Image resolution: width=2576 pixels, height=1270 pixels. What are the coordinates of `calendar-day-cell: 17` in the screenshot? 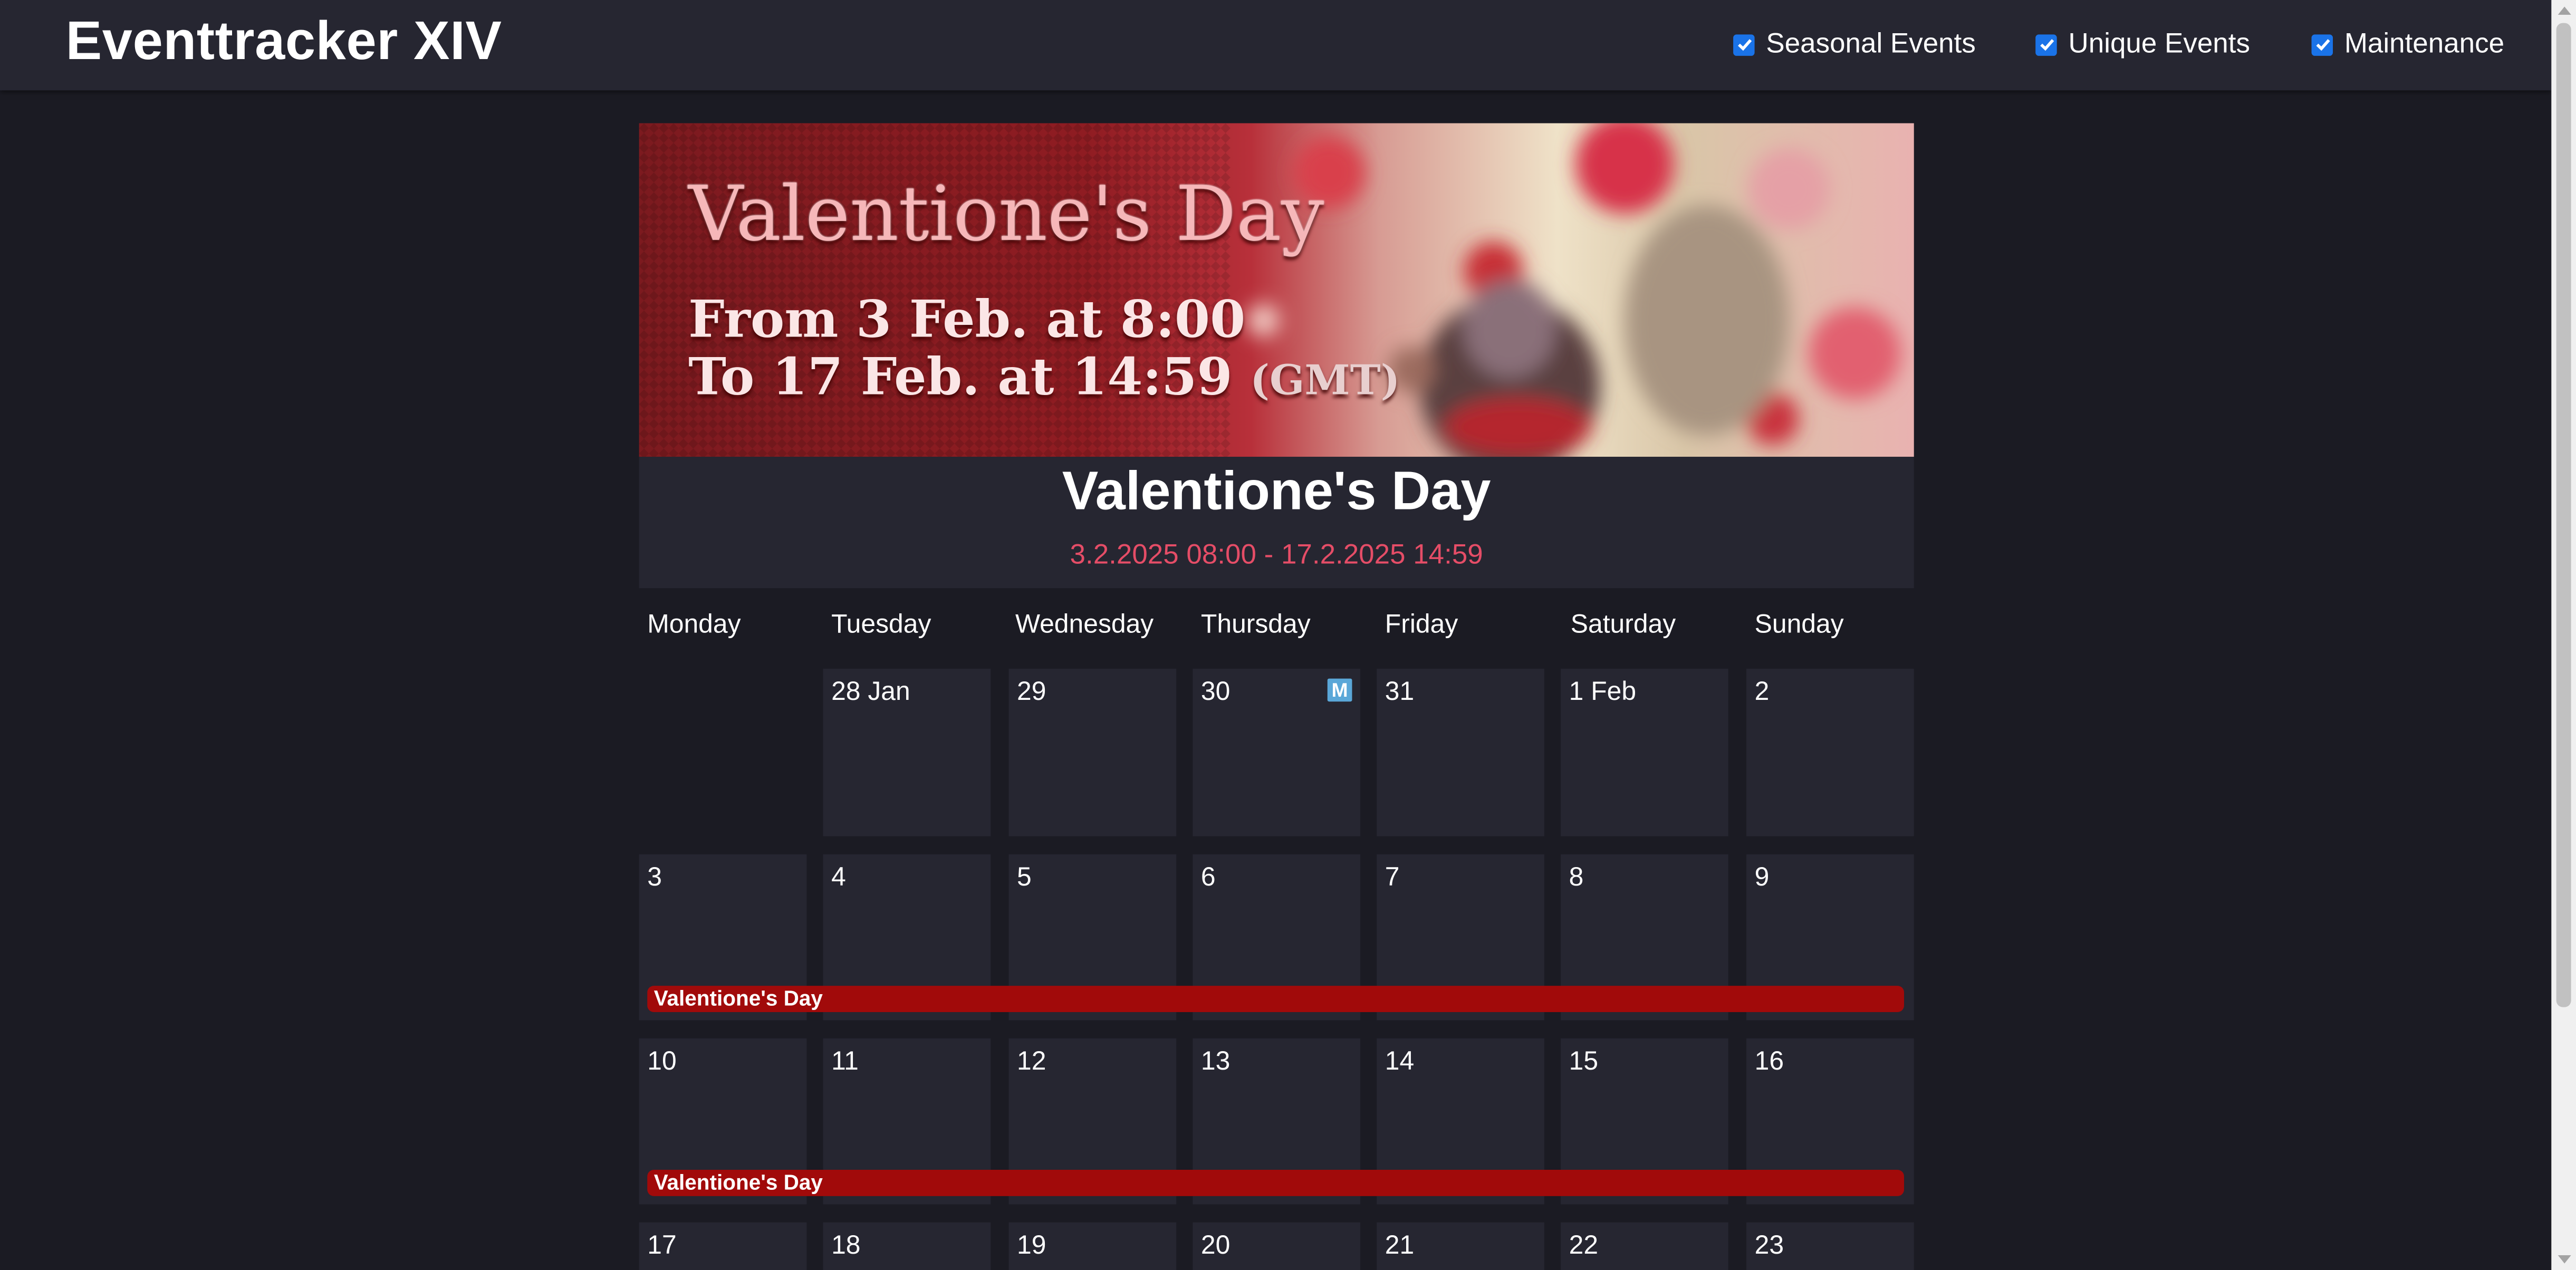 It's located at (723, 1246).